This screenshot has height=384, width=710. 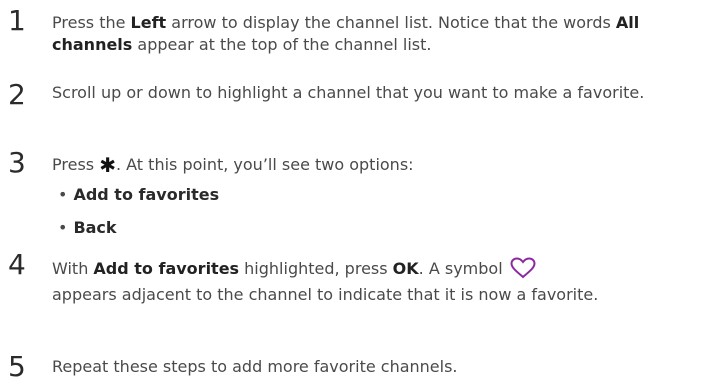 What do you see at coordinates (107, 165) in the screenshot?
I see `asterisk-icon: ✱` at bounding box center [107, 165].